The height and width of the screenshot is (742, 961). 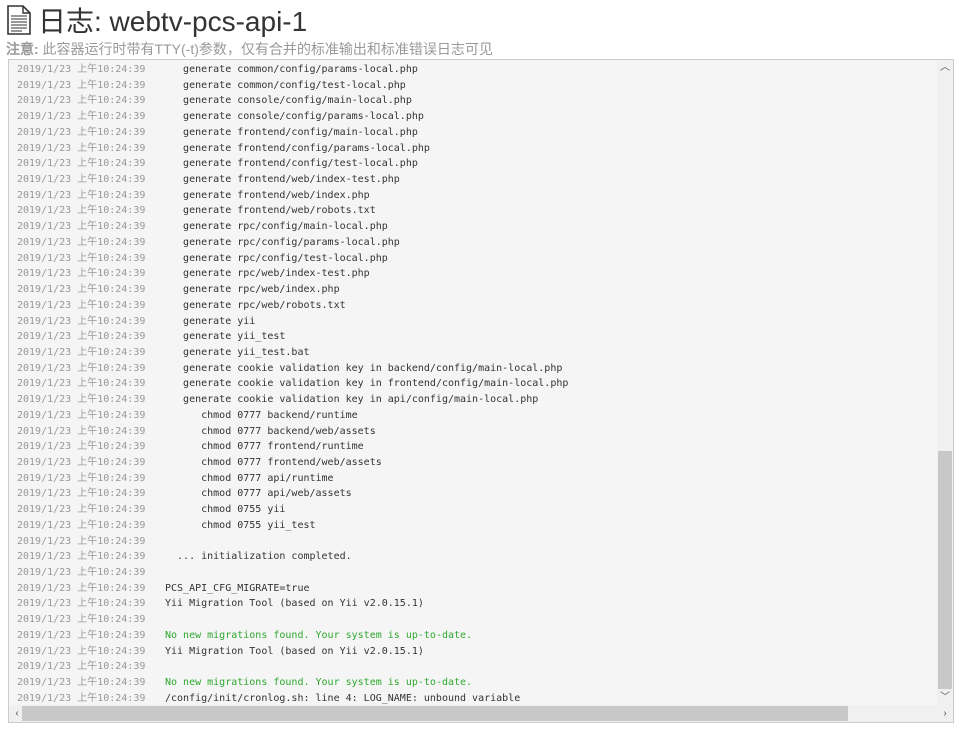 What do you see at coordinates (945, 383) in the screenshot?
I see `vertical-scrollbar: ︿ ﹀` at bounding box center [945, 383].